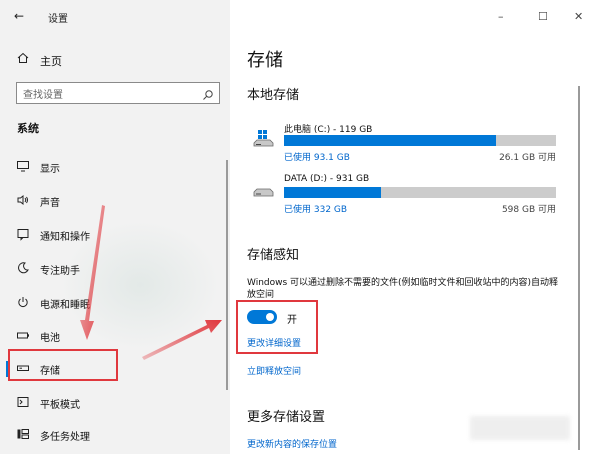  Describe the element at coordinates (327, 179) in the screenshot. I see `drive-name: DATA (D:) - 931 GB` at that location.